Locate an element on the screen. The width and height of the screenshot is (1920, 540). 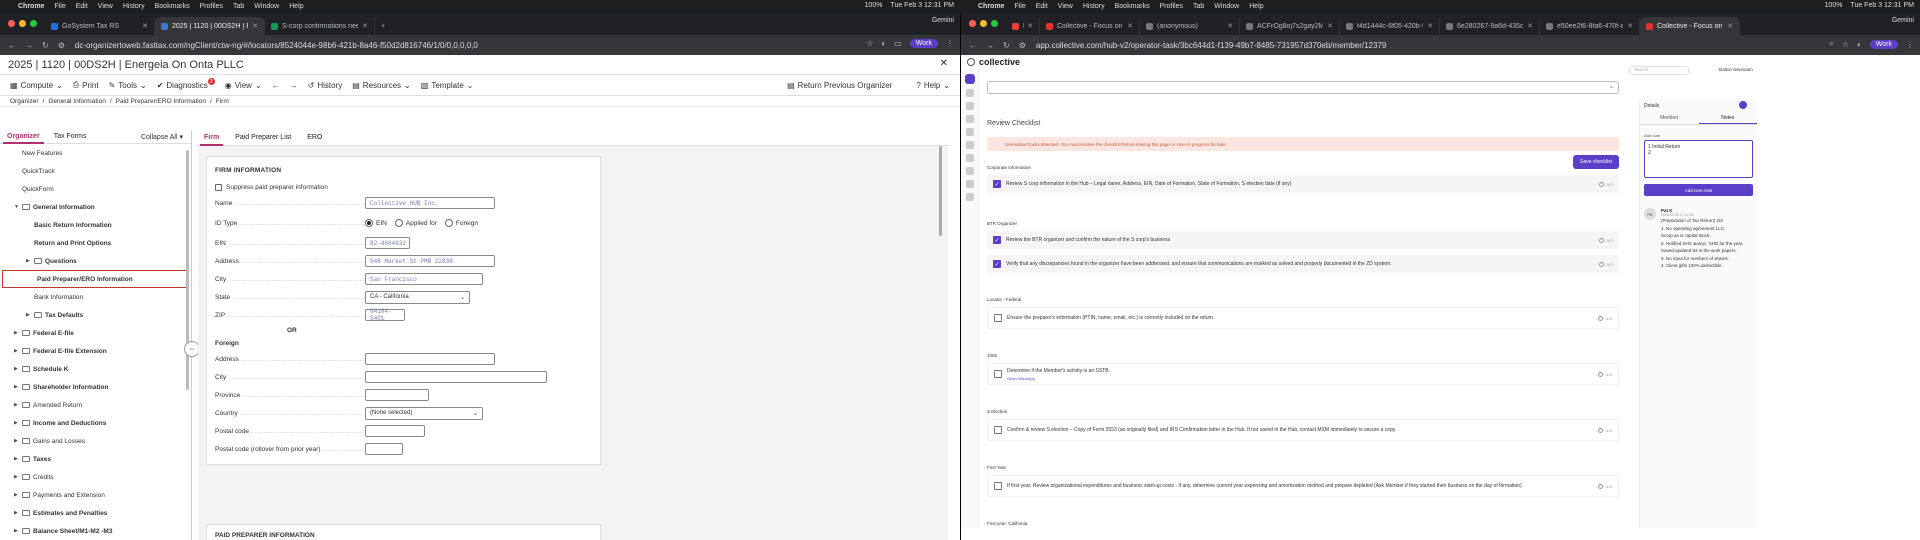
country-select: (None selected) ⌄ is located at coordinates (424, 413).